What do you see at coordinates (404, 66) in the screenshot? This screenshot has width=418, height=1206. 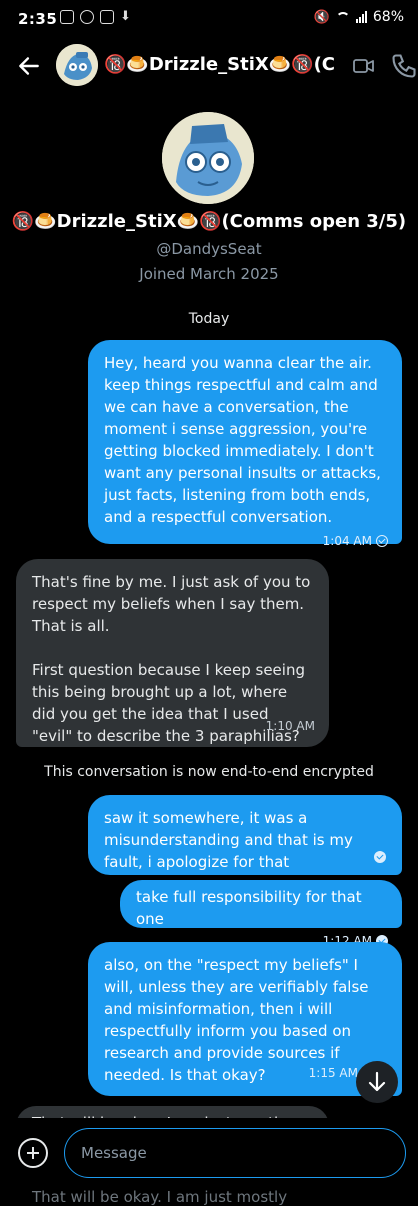 I see `phone-icon` at bounding box center [404, 66].